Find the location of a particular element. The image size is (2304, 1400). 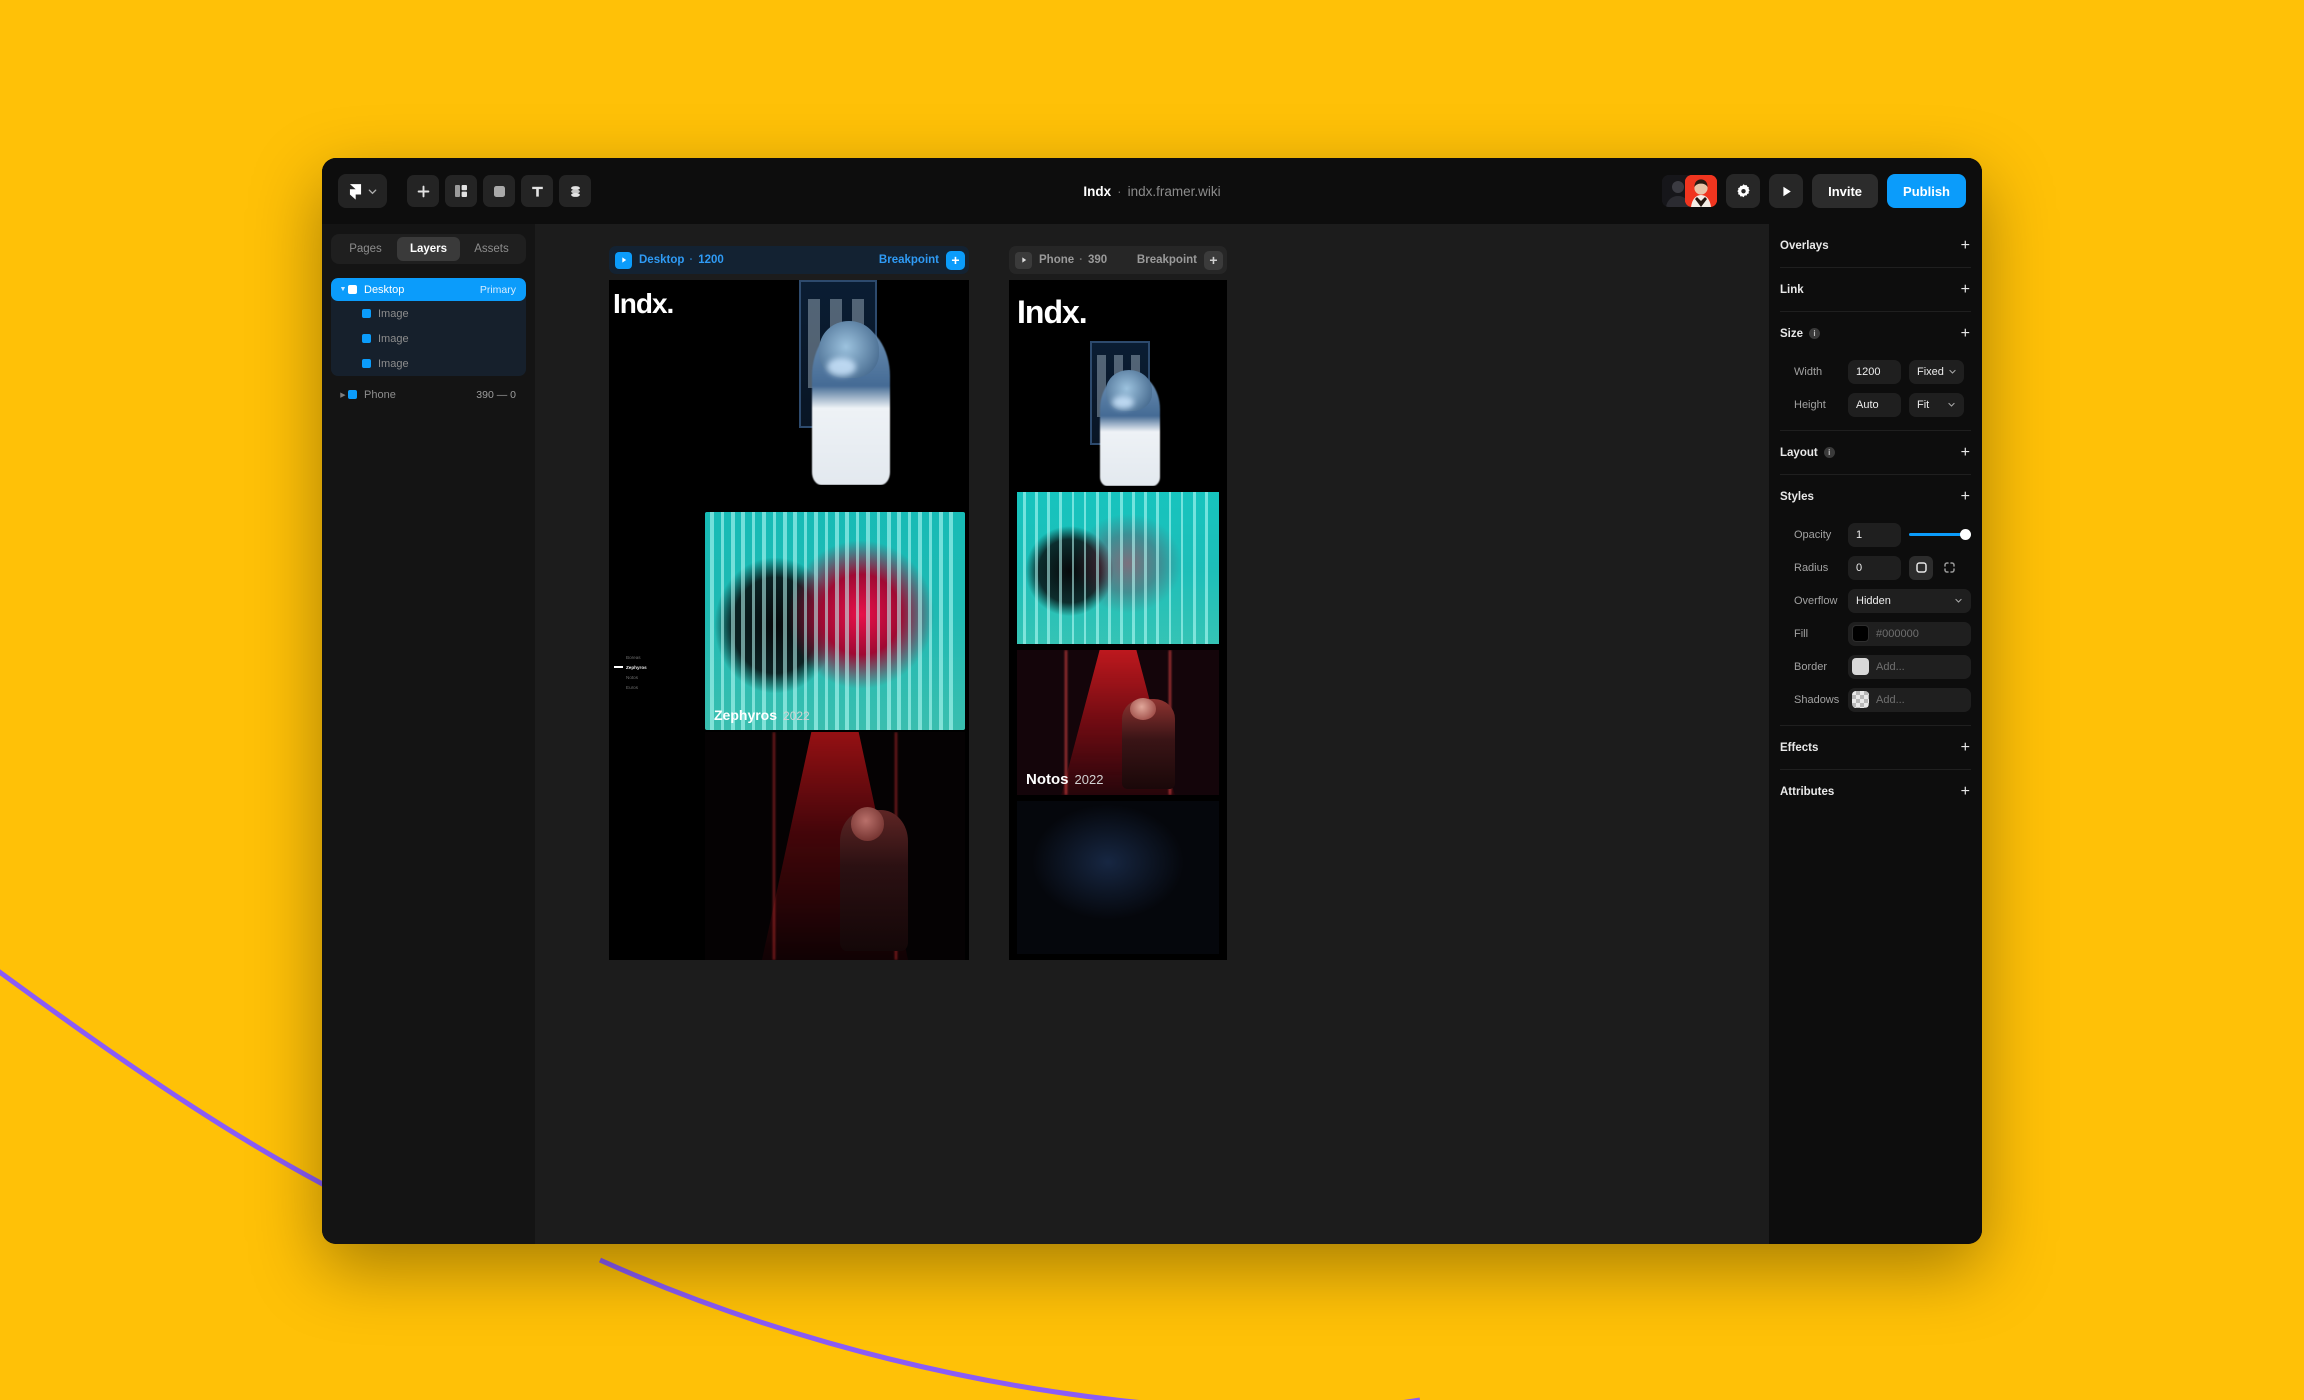

nav-item-euros: Euros is located at coordinates (630, 687).